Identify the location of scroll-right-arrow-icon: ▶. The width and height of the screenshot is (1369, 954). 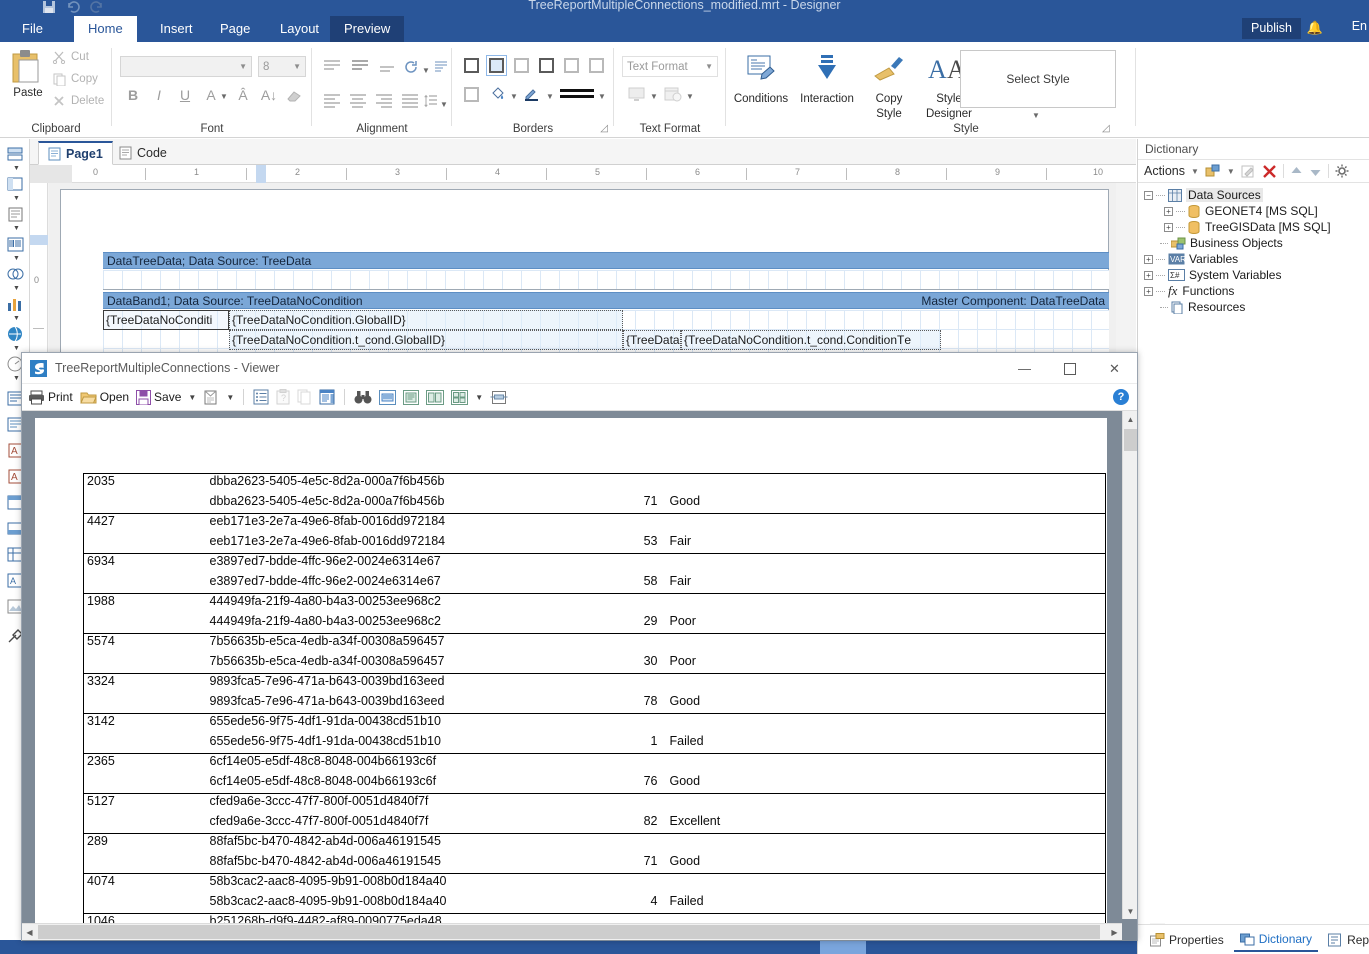
(1114, 932).